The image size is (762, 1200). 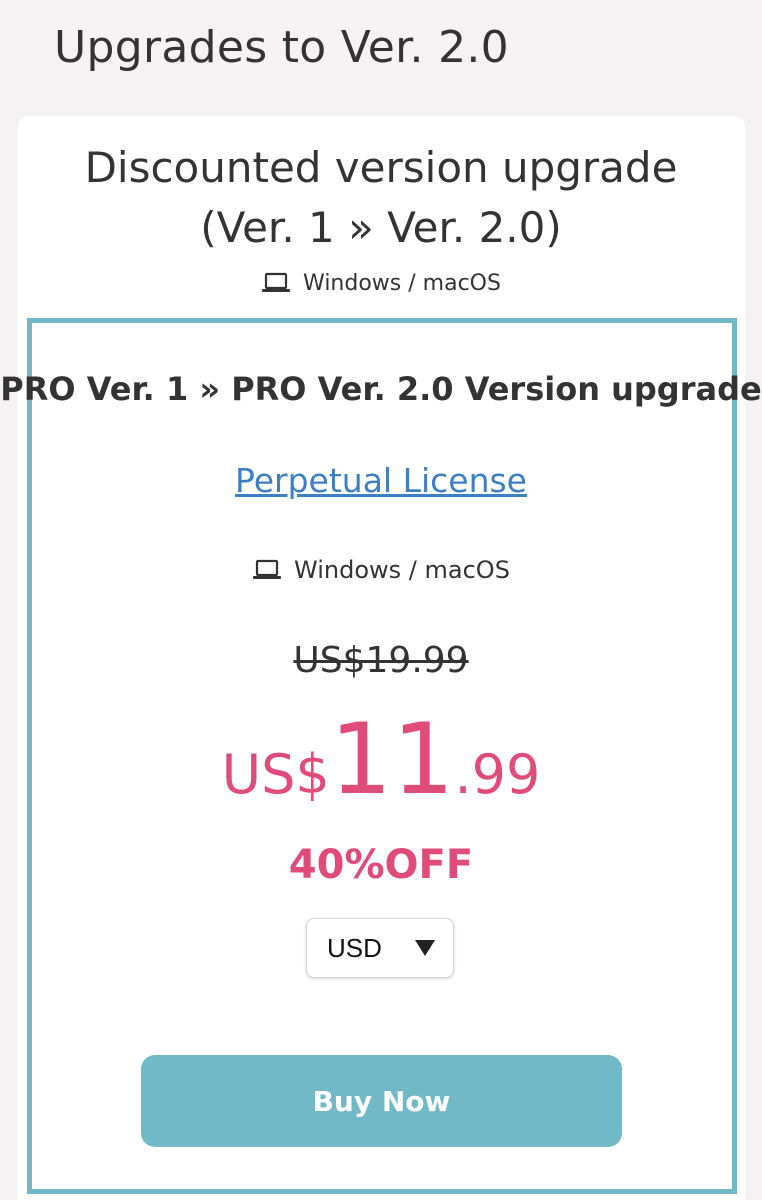 I want to click on offer-platforms: Windows / macOS, so click(x=381, y=570).